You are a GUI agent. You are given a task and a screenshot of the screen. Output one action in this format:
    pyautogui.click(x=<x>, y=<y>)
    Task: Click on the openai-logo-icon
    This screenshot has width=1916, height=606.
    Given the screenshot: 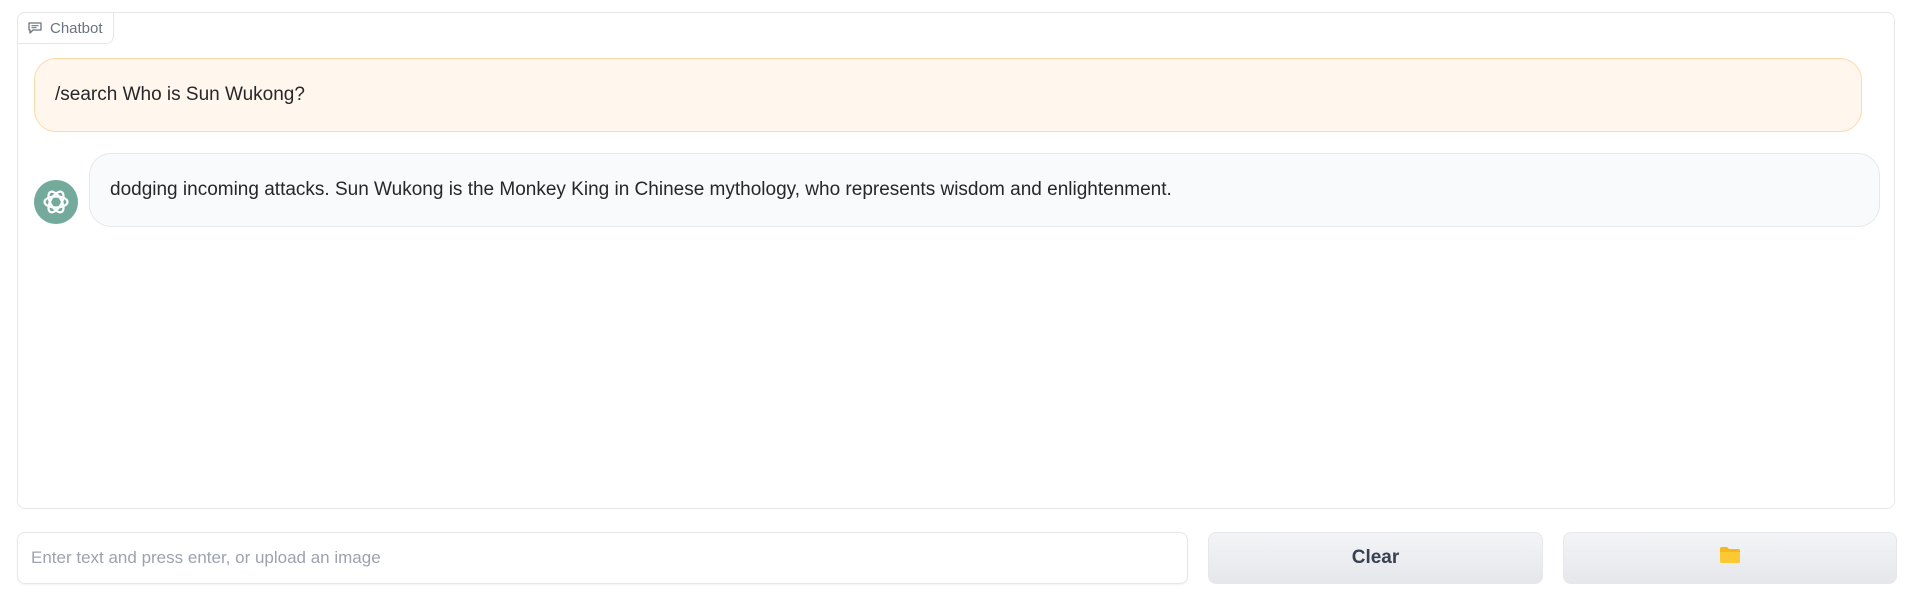 What is the action you would take?
    pyautogui.click(x=56, y=202)
    